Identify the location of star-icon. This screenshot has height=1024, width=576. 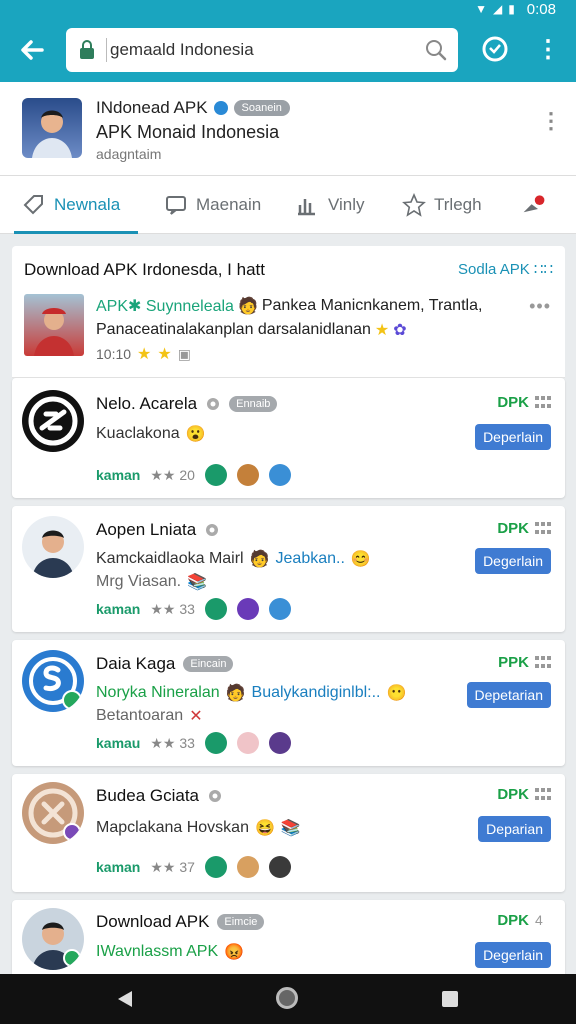
(414, 205).